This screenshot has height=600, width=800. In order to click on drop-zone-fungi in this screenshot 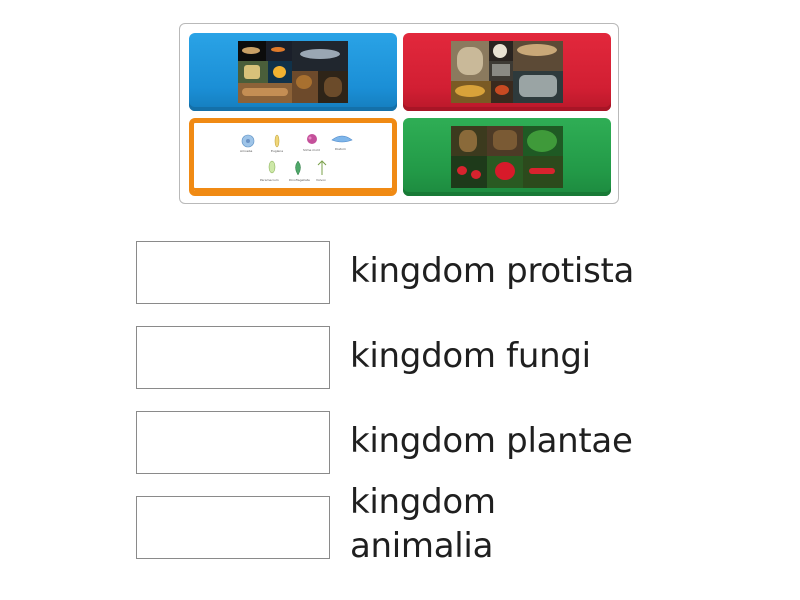, I will do `click(233, 357)`.